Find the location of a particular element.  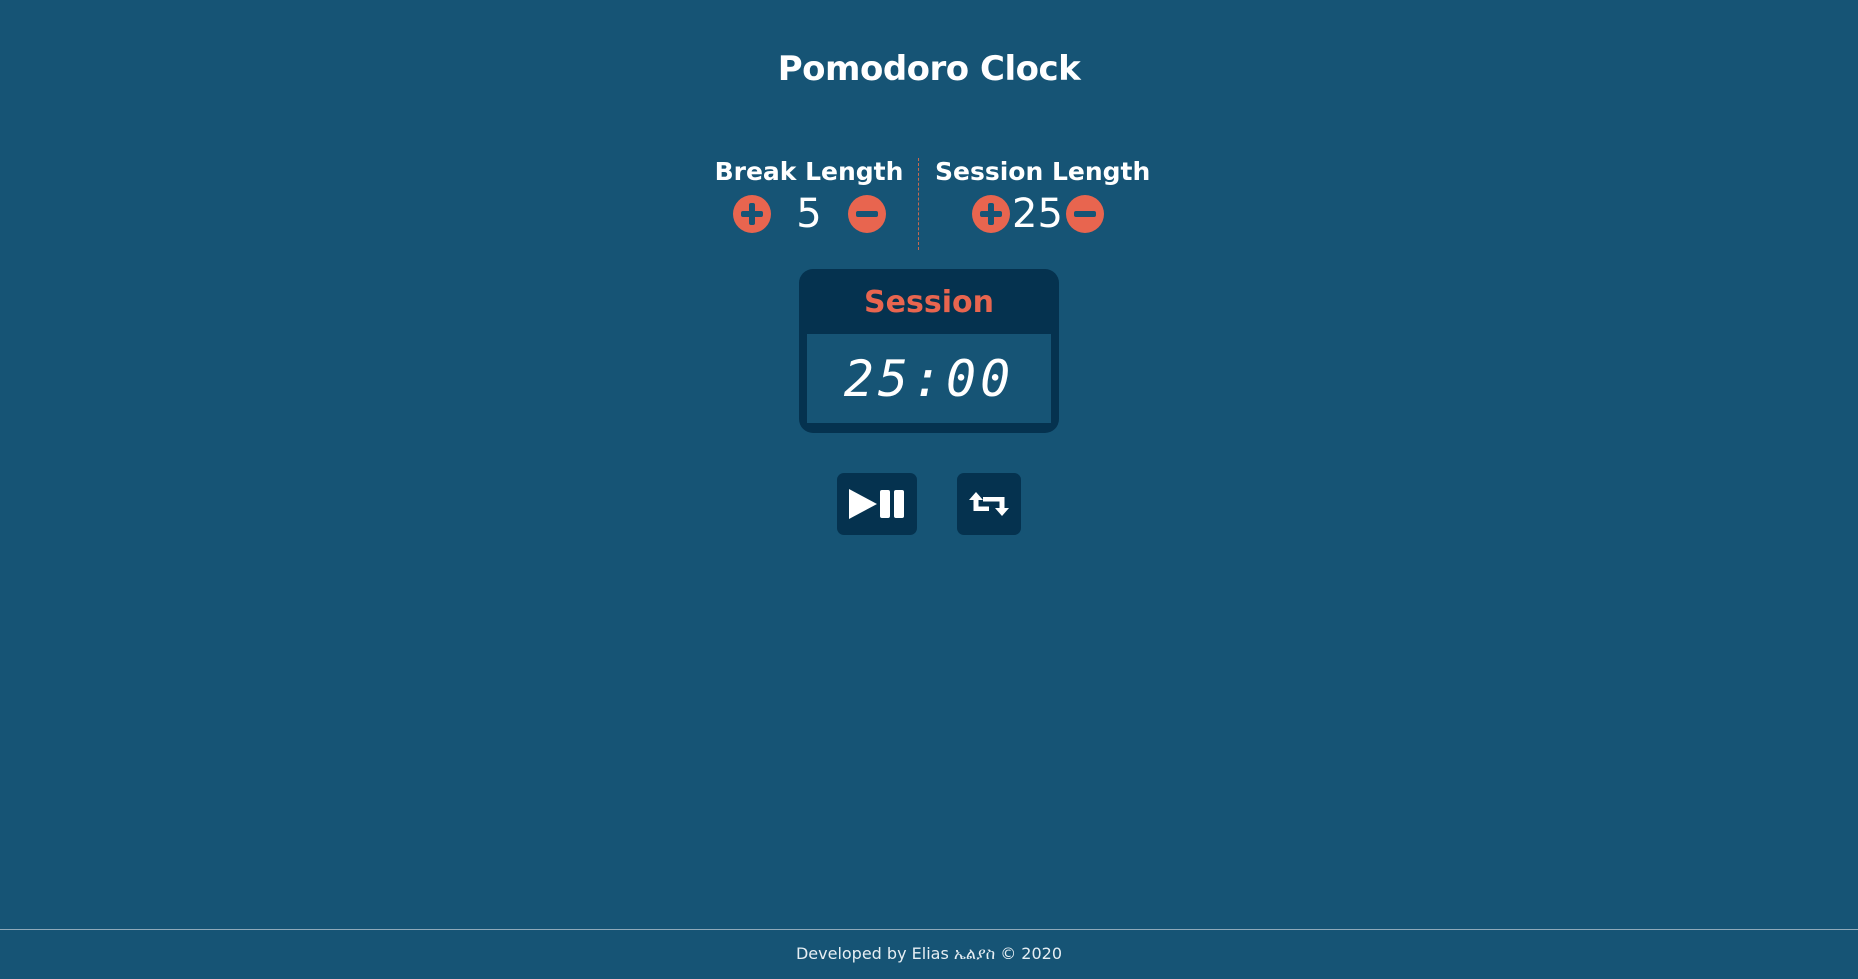

play-pause-button is located at coordinates (877, 504).